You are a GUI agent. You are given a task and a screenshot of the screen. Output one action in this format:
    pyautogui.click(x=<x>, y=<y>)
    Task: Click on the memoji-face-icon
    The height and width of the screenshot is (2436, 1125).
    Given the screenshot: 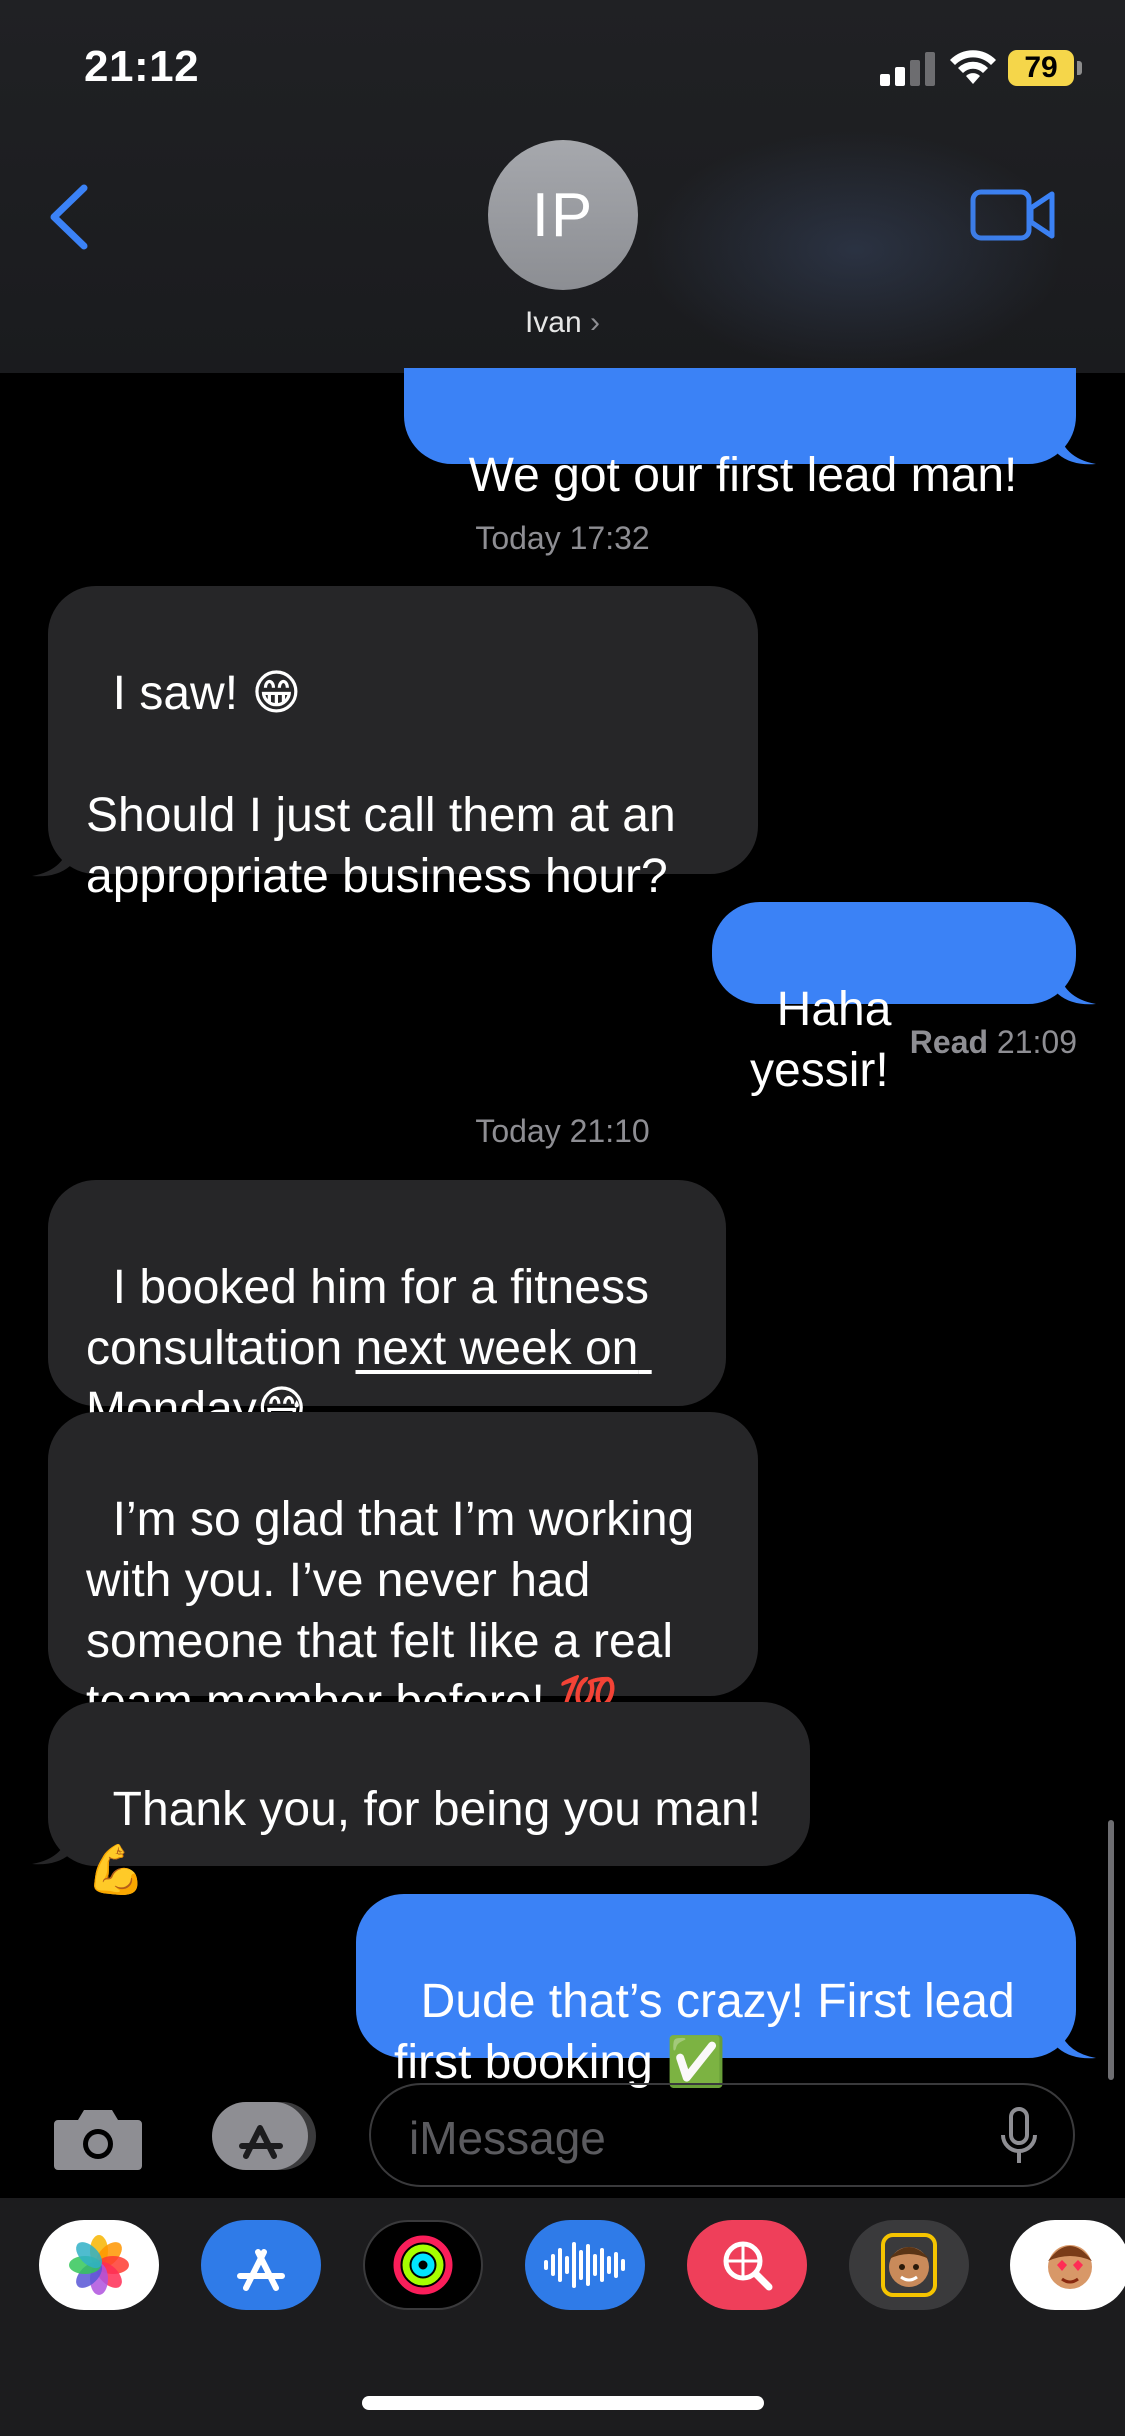 What is the action you would take?
    pyautogui.click(x=909, y=2265)
    